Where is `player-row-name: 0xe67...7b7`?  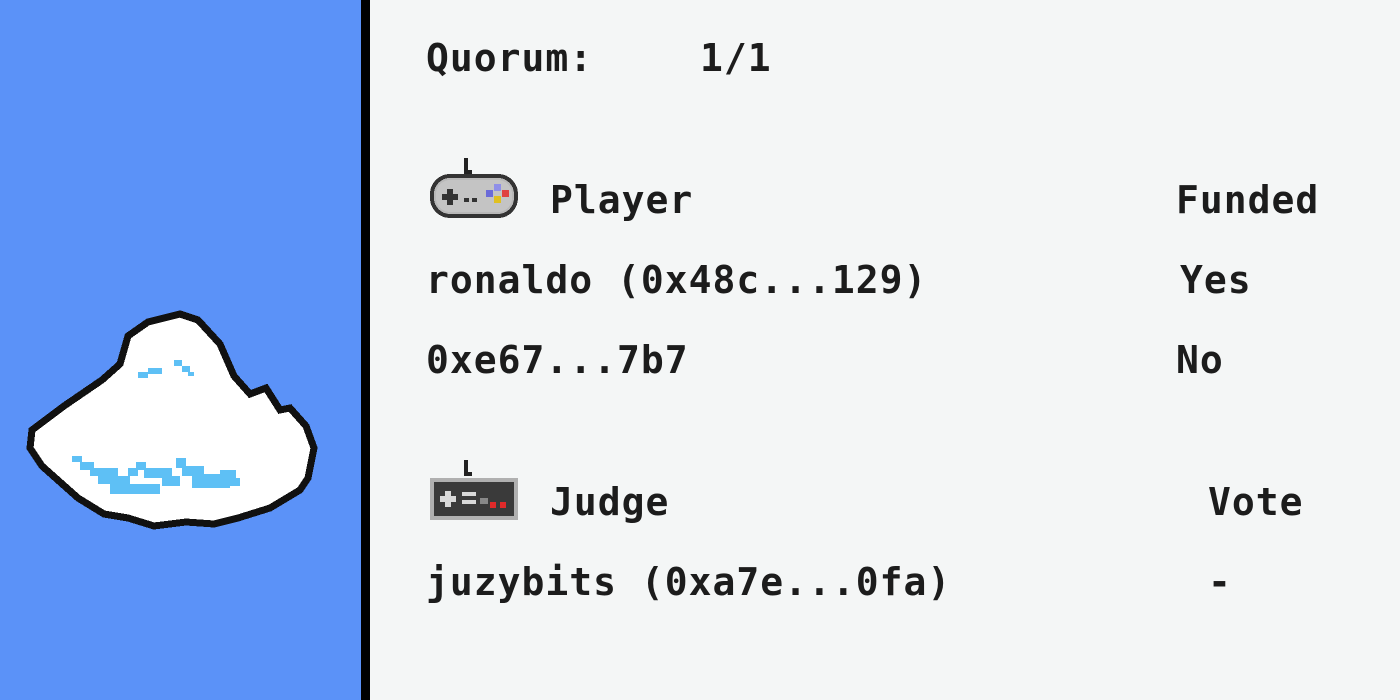 player-row-name: 0xe67...7b7 is located at coordinates (557, 360).